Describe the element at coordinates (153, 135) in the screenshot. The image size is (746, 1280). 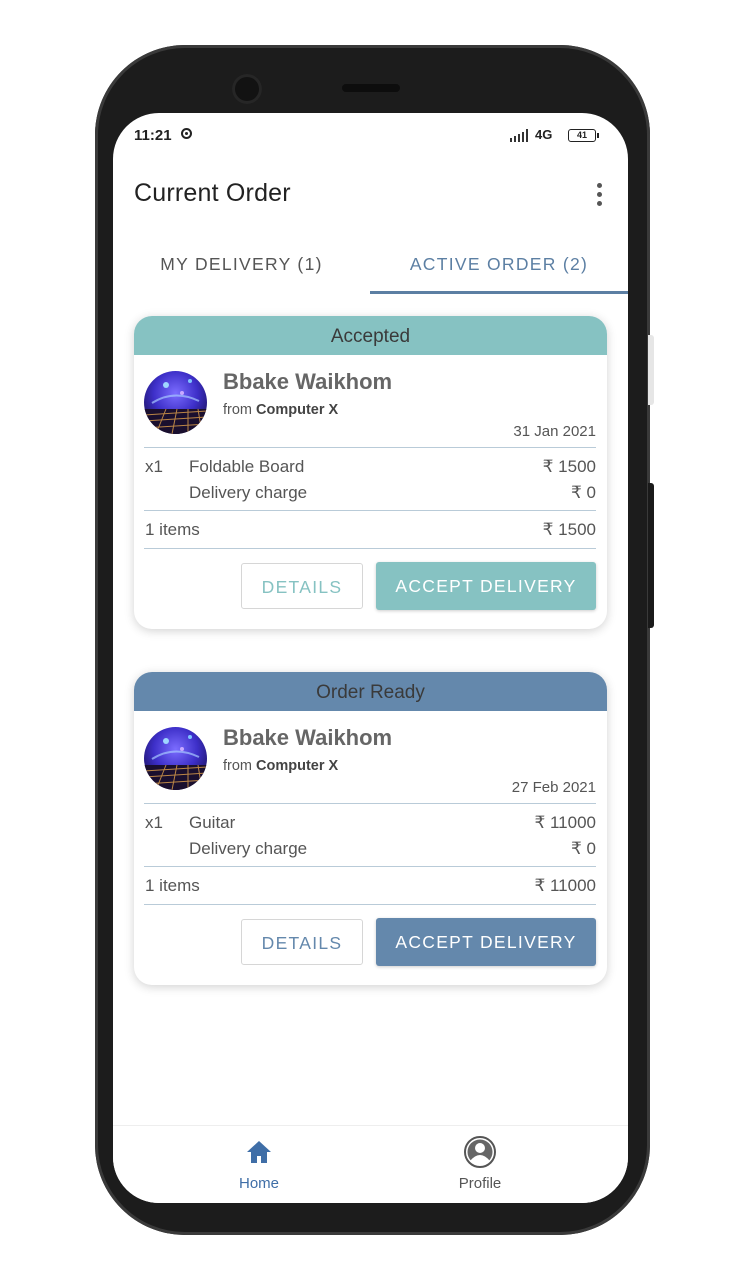
I see `status-time: 11:21` at that location.